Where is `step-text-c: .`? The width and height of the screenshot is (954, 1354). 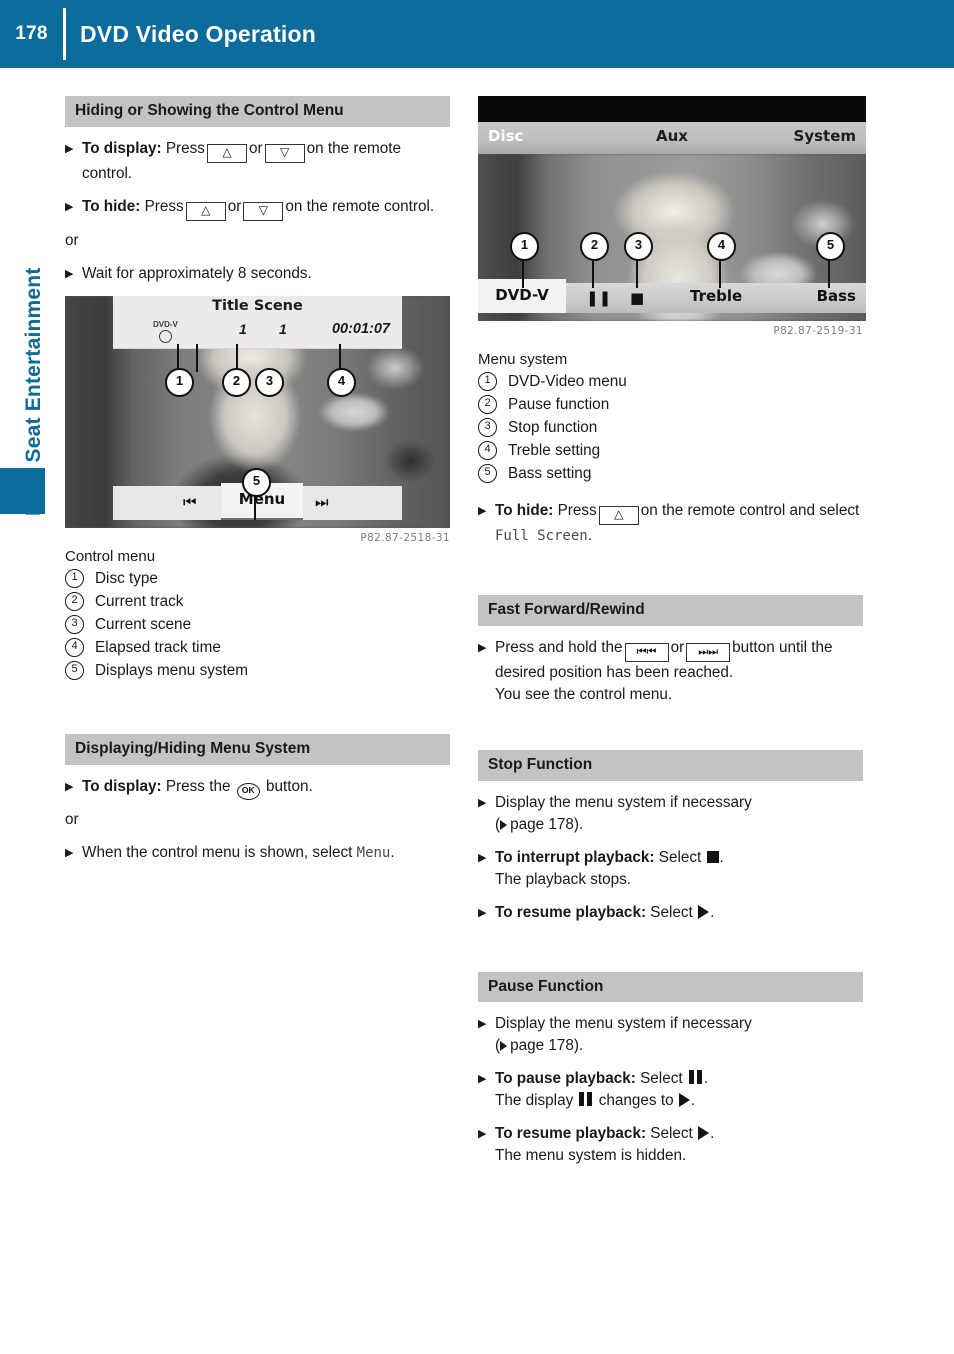
step-text-c: . is located at coordinates (589, 535).